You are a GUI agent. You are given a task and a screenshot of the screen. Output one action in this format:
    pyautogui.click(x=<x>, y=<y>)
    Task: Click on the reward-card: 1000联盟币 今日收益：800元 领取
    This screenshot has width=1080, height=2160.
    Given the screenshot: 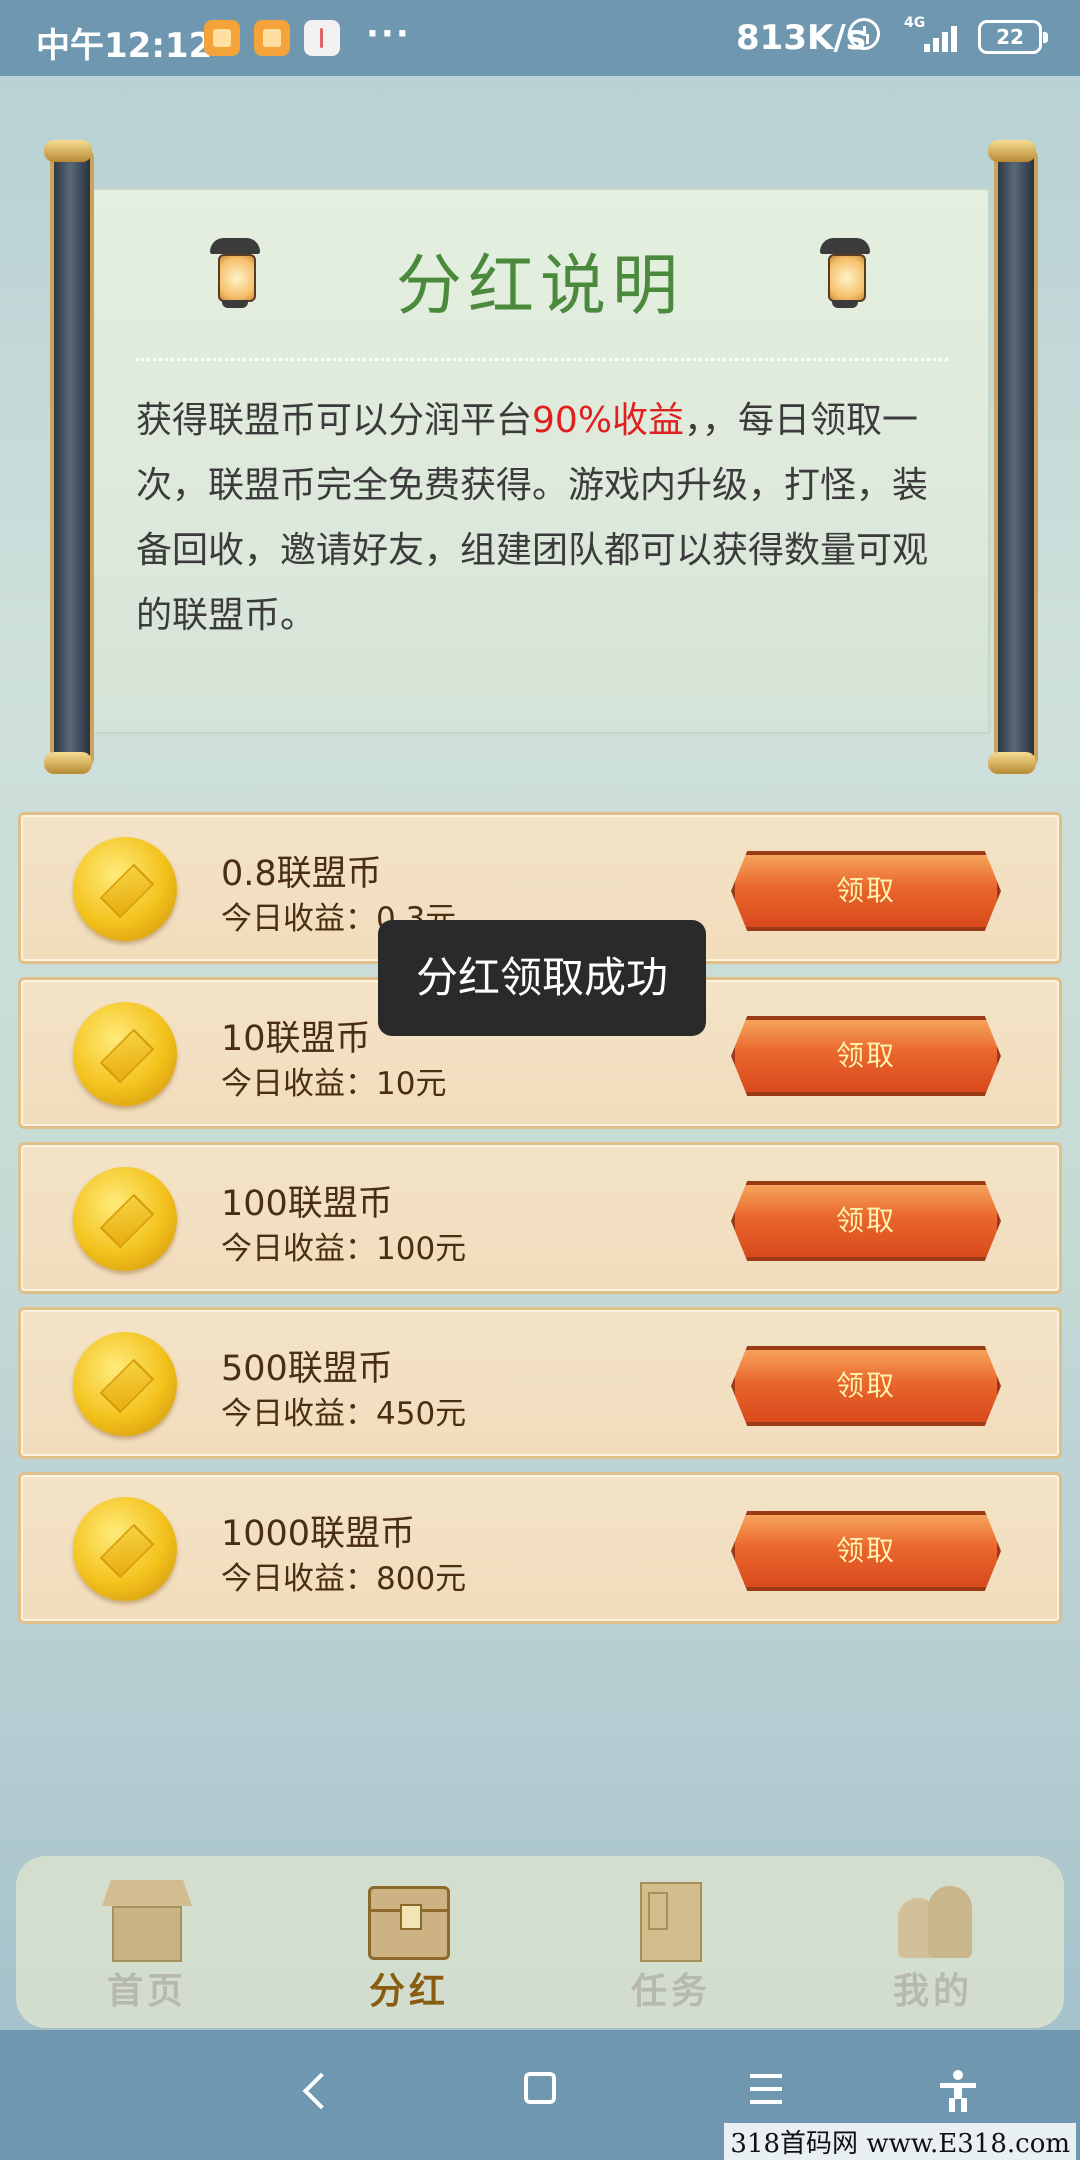 What is the action you would take?
    pyautogui.click(x=540, y=1548)
    